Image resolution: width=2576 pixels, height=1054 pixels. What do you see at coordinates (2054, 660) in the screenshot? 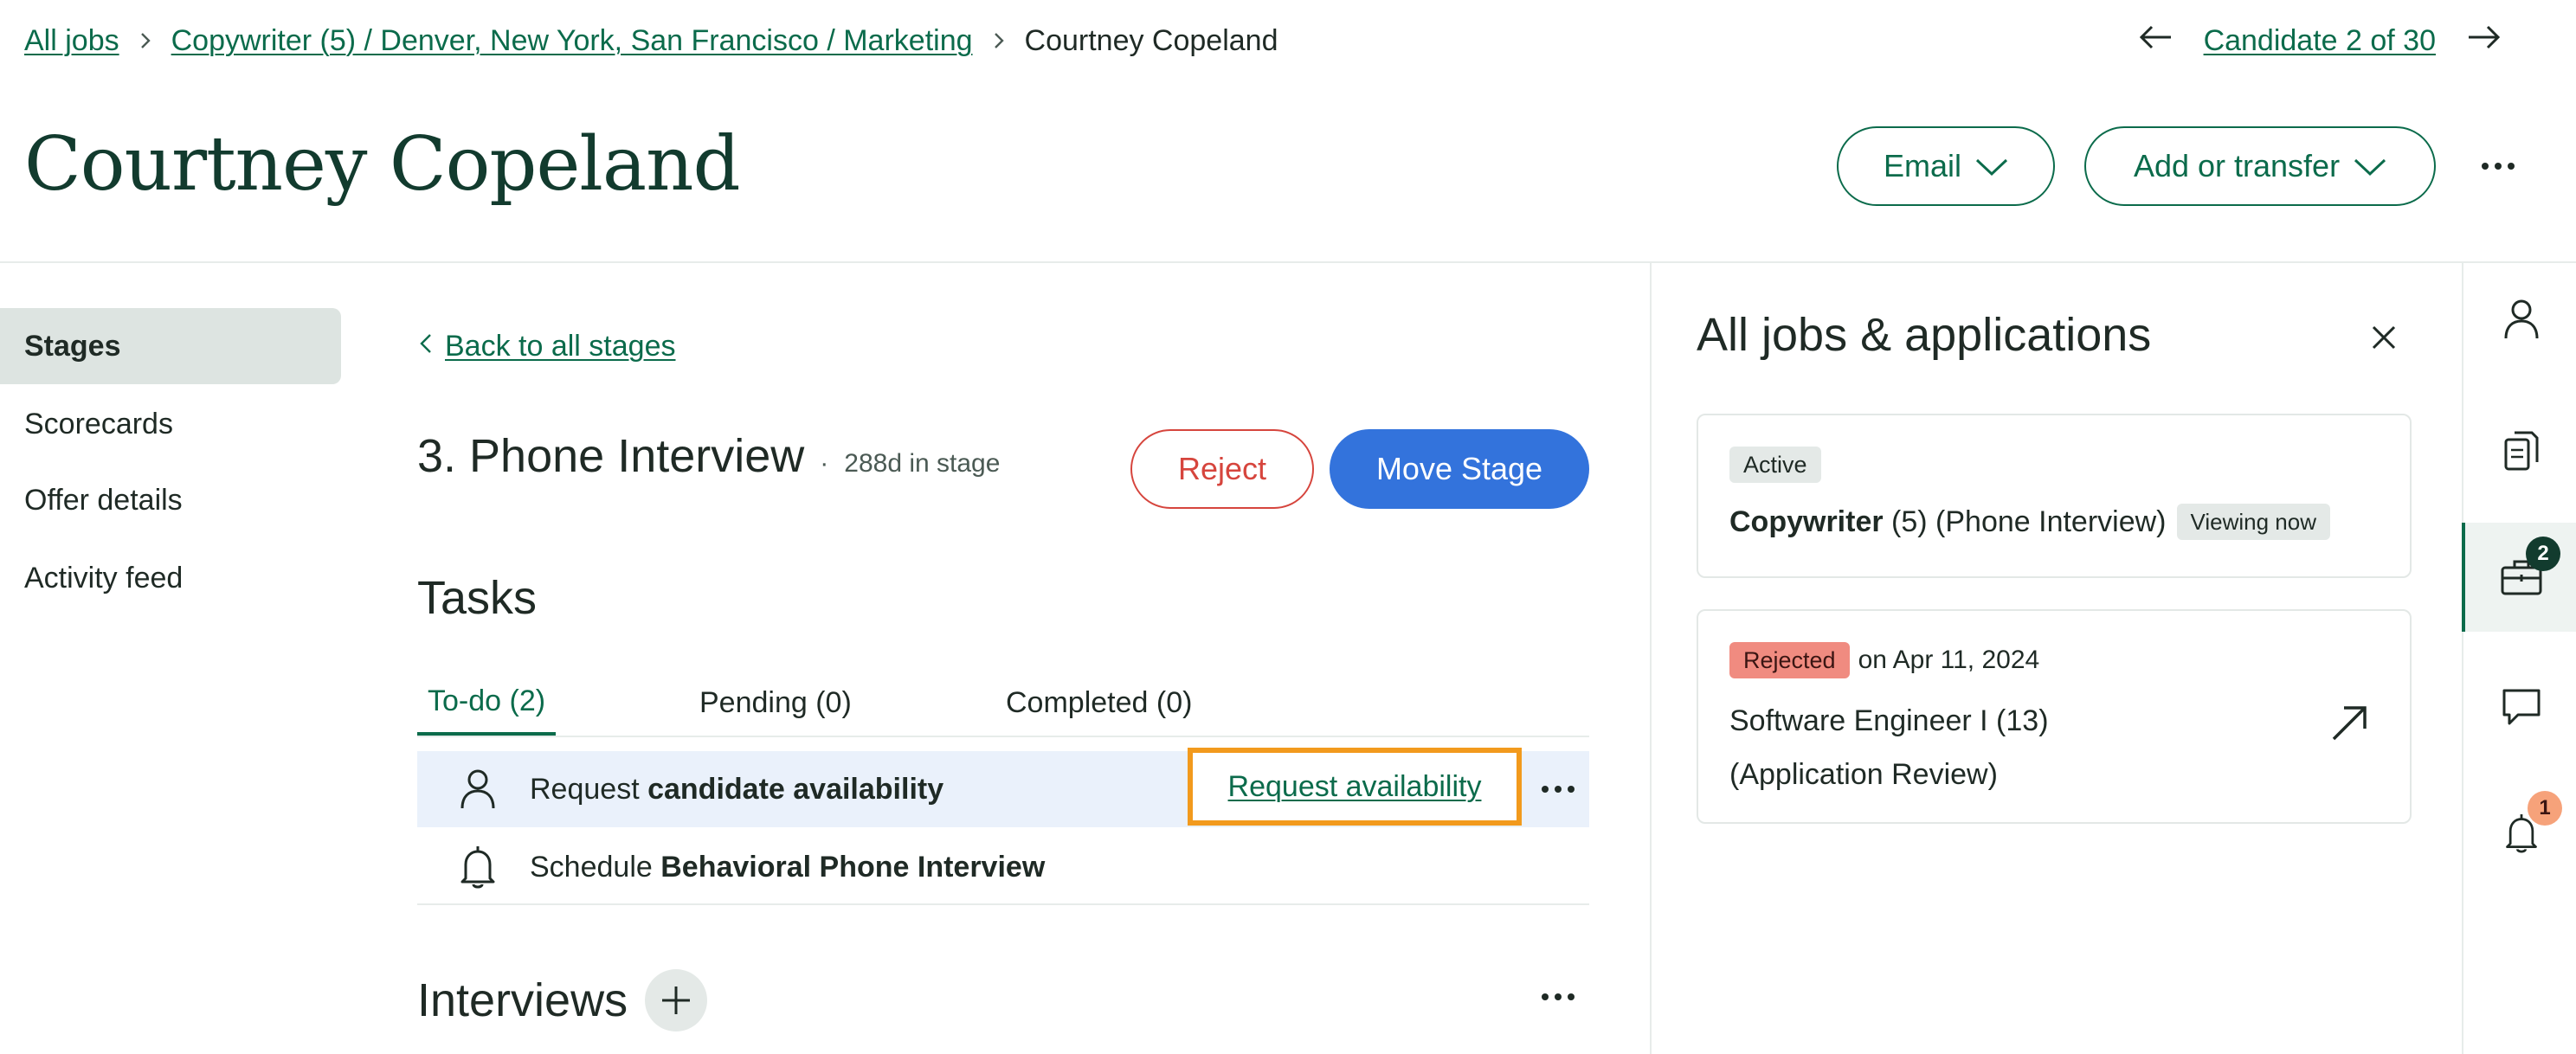
I see `rejected-status-line: Rejected on Apr 11, 2024` at bounding box center [2054, 660].